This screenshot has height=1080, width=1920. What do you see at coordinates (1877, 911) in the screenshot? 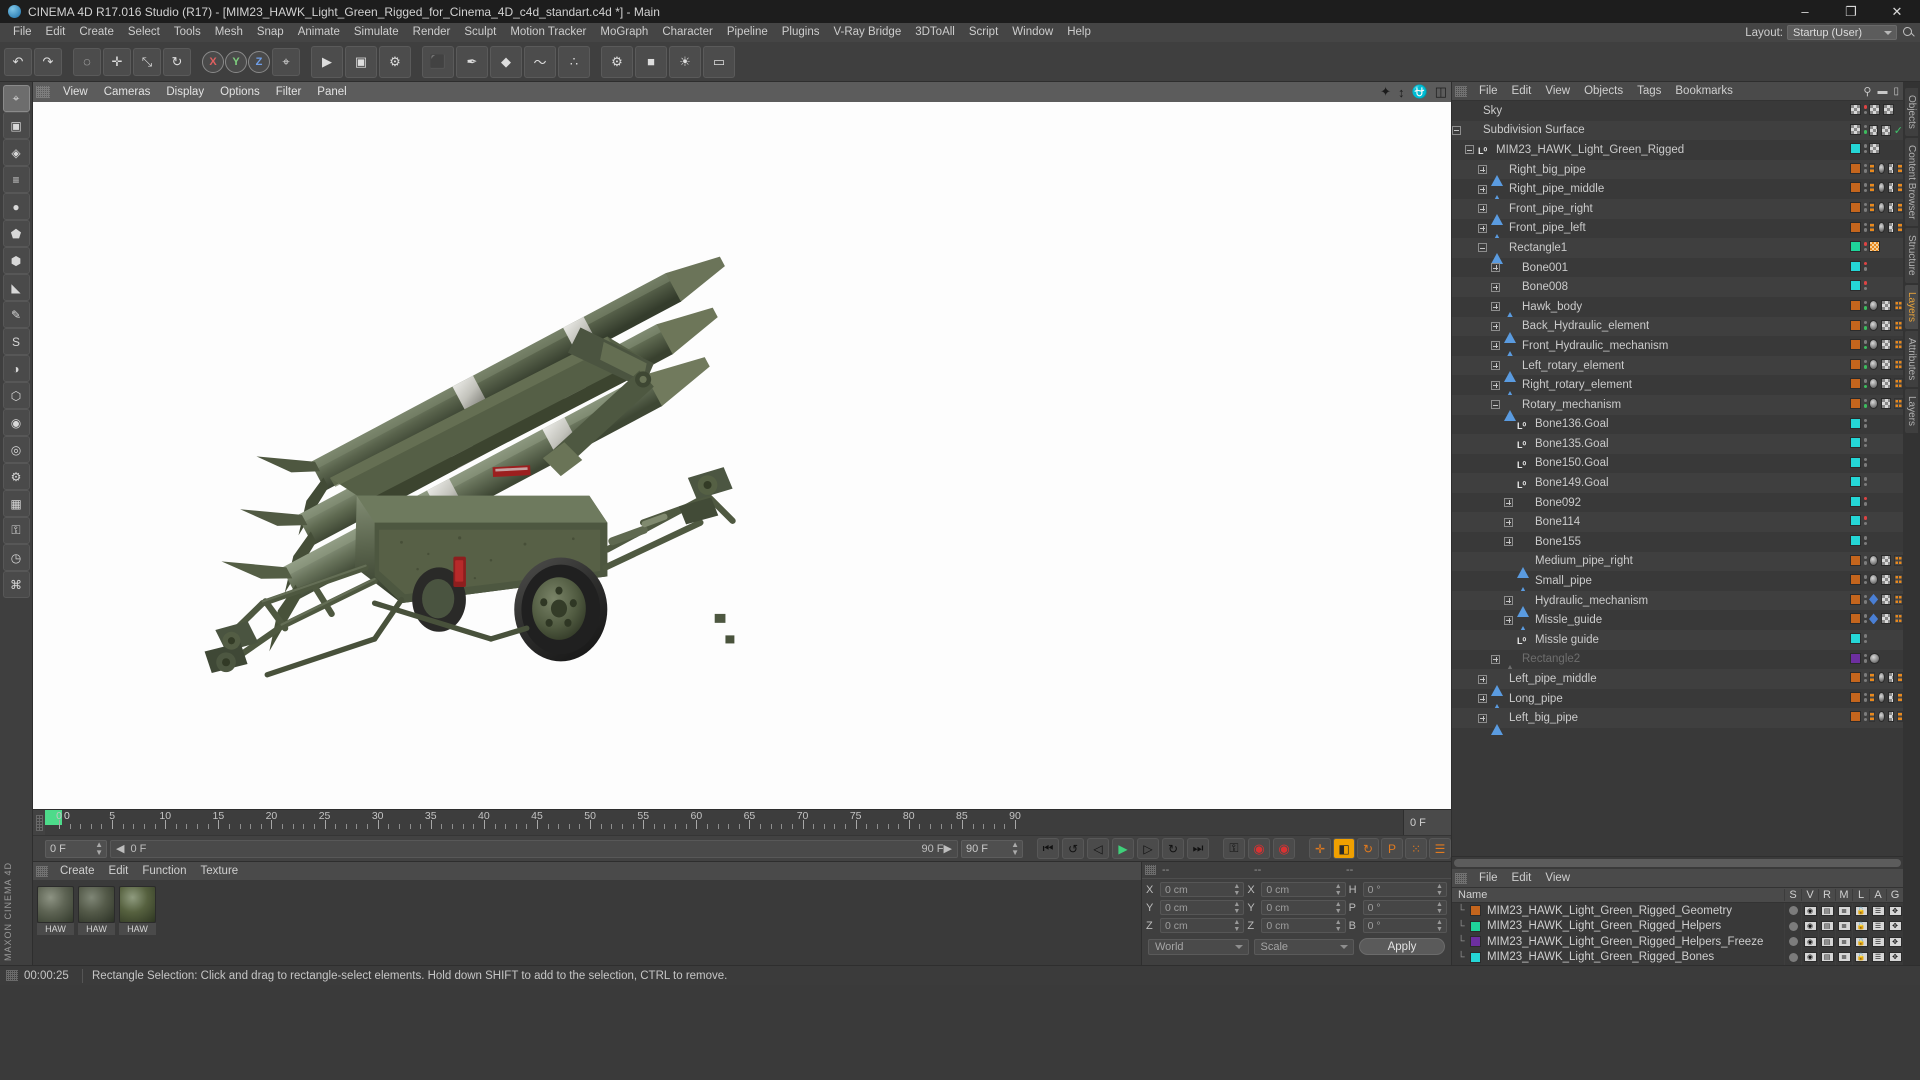
I see `layer-animation-toggle: ☰` at bounding box center [1877, 911].